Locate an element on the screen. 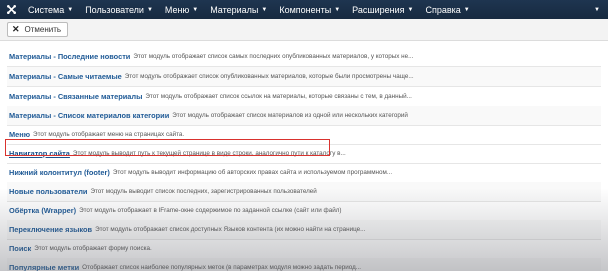 Image resolution: width=608 pixels, height=271 pixels. module-link: Новые пользователи is located at coordinates (48, 191).